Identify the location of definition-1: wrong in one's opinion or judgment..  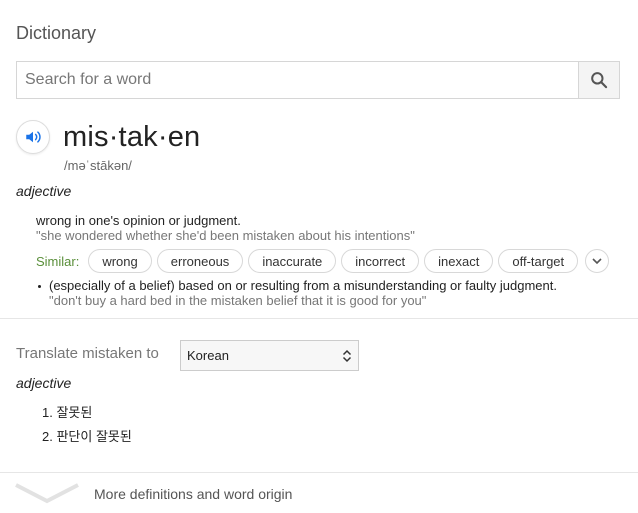
(138, 220).